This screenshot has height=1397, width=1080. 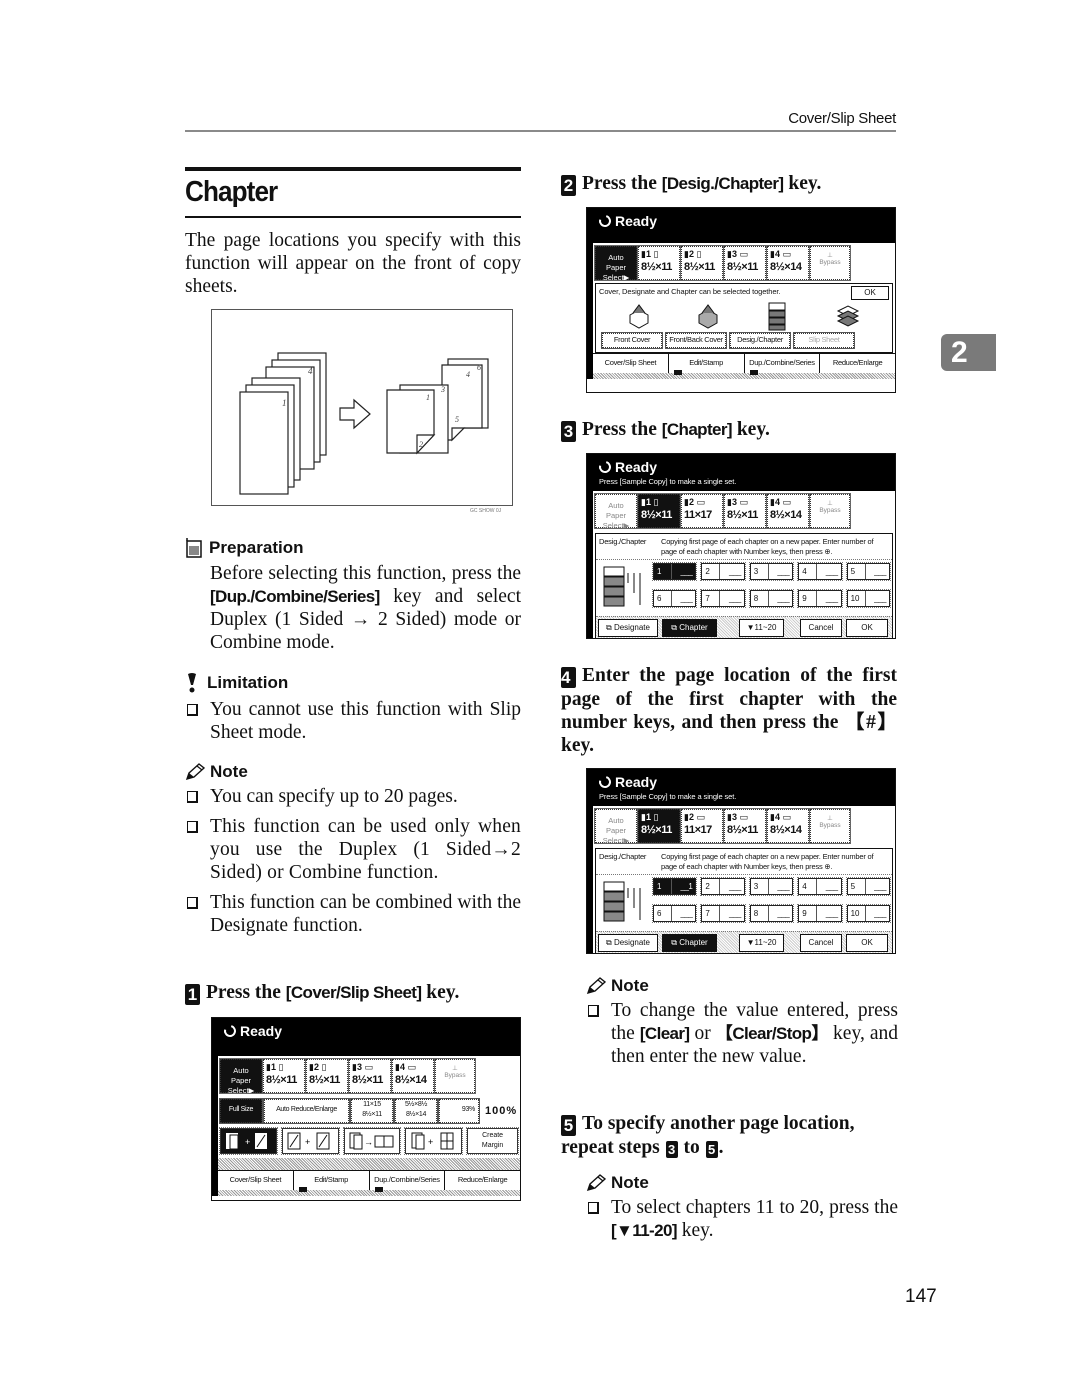 I want to click on front-cover-button: Front Cover, so click(x=632, y=340).